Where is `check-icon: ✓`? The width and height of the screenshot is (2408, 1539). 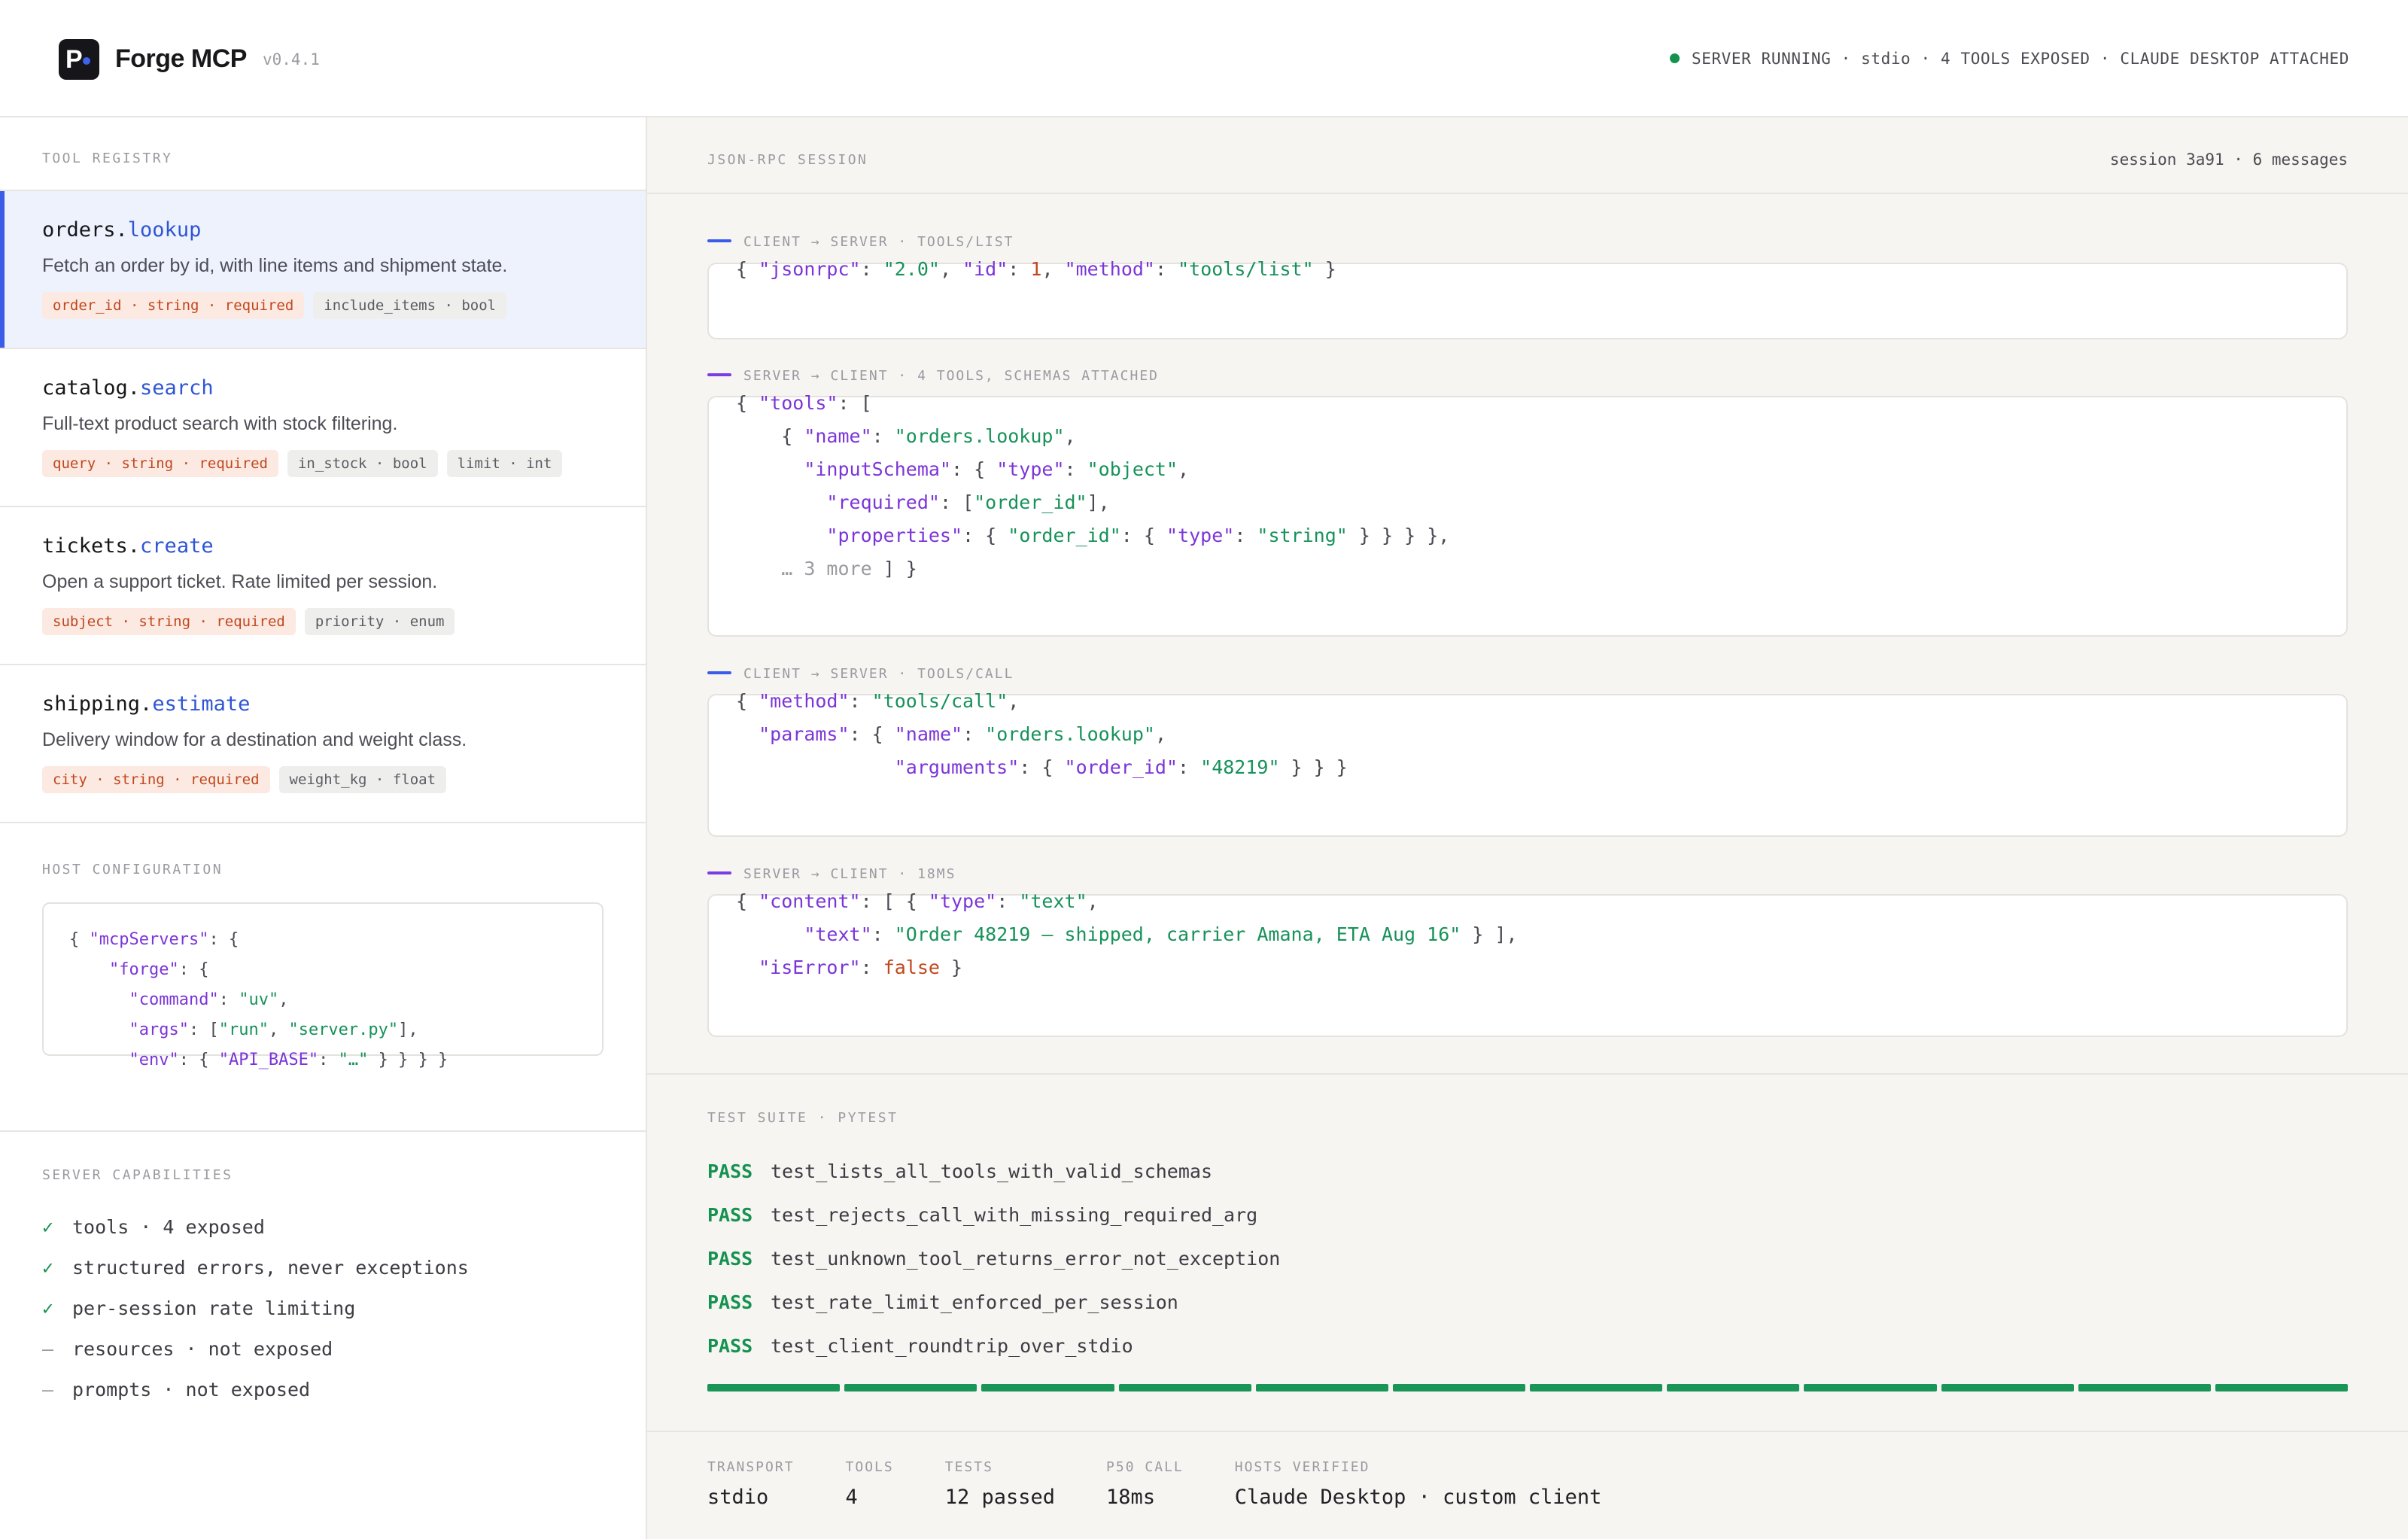
check-icon: ✓ is located at coordinates (48, 1227).